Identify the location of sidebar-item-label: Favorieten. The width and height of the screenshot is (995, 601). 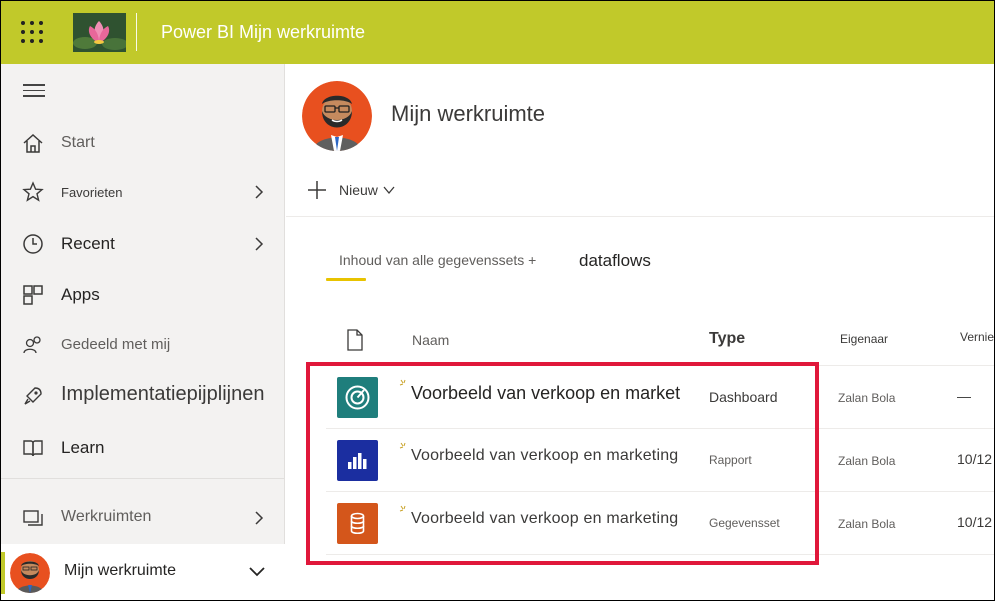
(92, 192).